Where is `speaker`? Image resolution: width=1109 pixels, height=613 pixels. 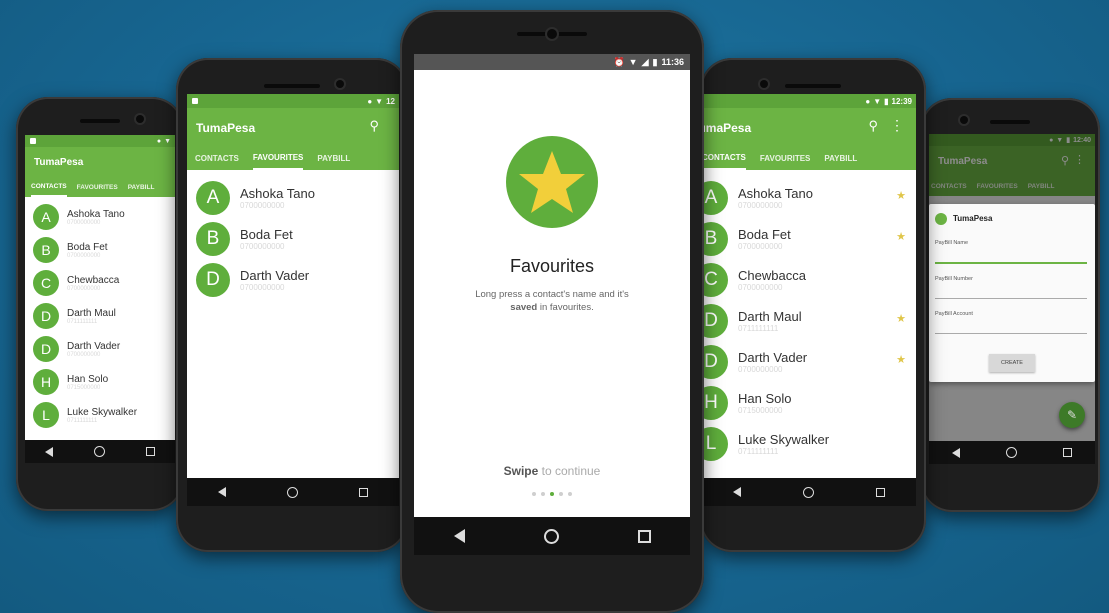
speaker is located at coordinates (292, 86).